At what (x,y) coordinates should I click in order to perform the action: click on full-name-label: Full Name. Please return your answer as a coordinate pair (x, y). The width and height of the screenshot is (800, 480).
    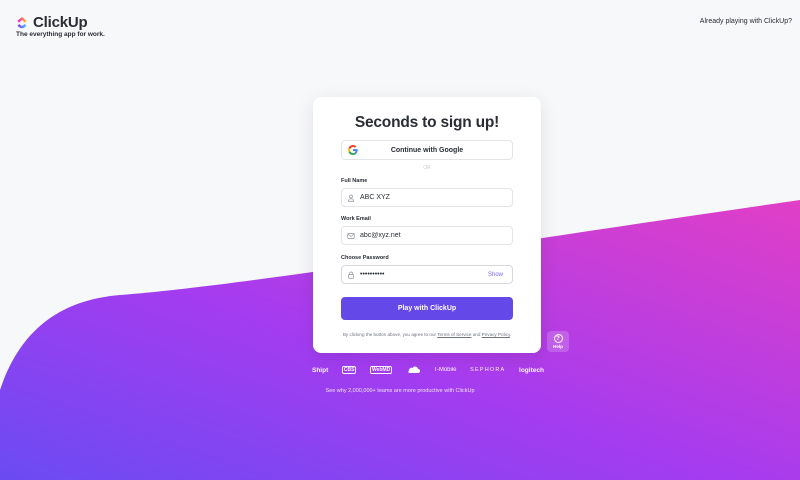
    Looking at the image, I should click on (354, 181).